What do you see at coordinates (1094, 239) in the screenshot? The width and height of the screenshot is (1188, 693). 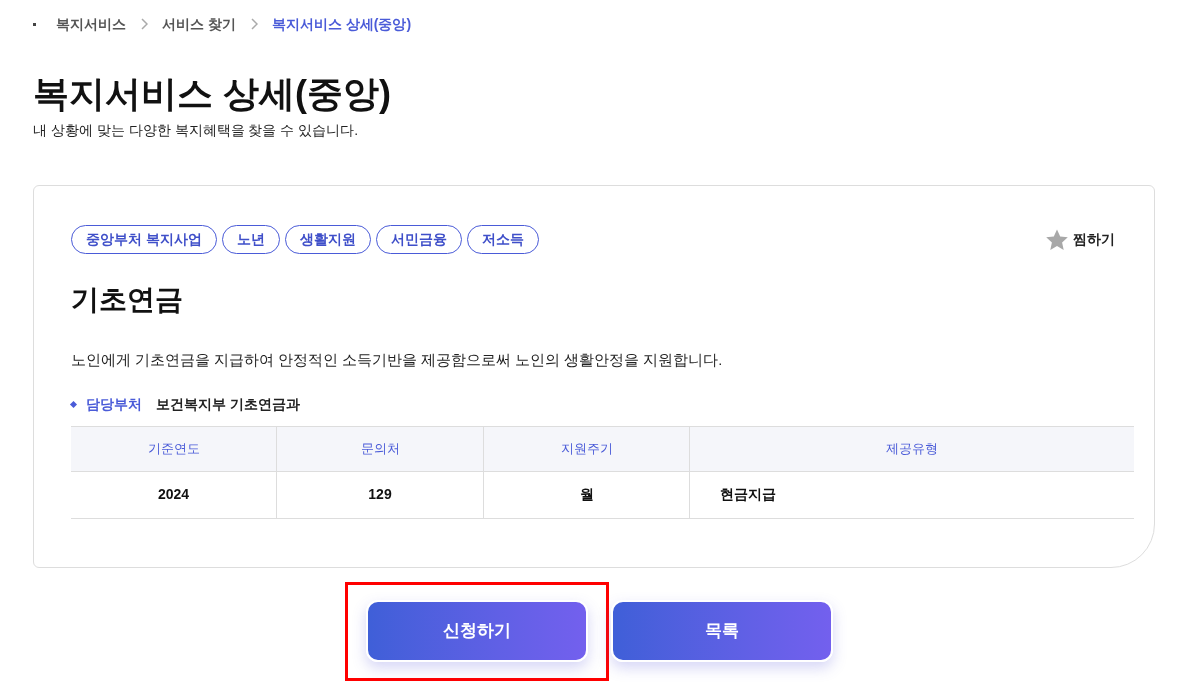 I see `bookmark-label: 찜하기` at bounding box center [1094, 239].